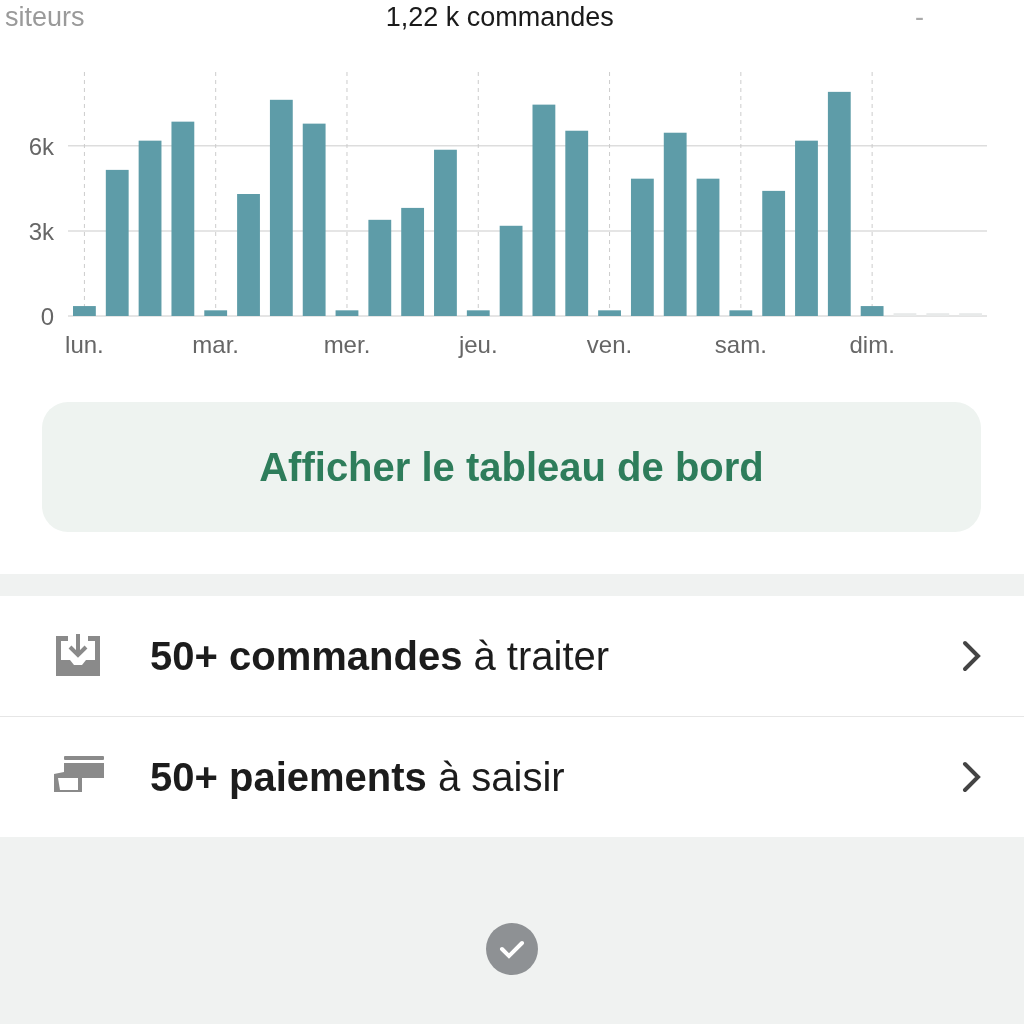 This screenshot has height=1024, width=1024. Describe the element at coordinates (347, 344) in the screenshot. I see `axis-label: mer.` at that location.